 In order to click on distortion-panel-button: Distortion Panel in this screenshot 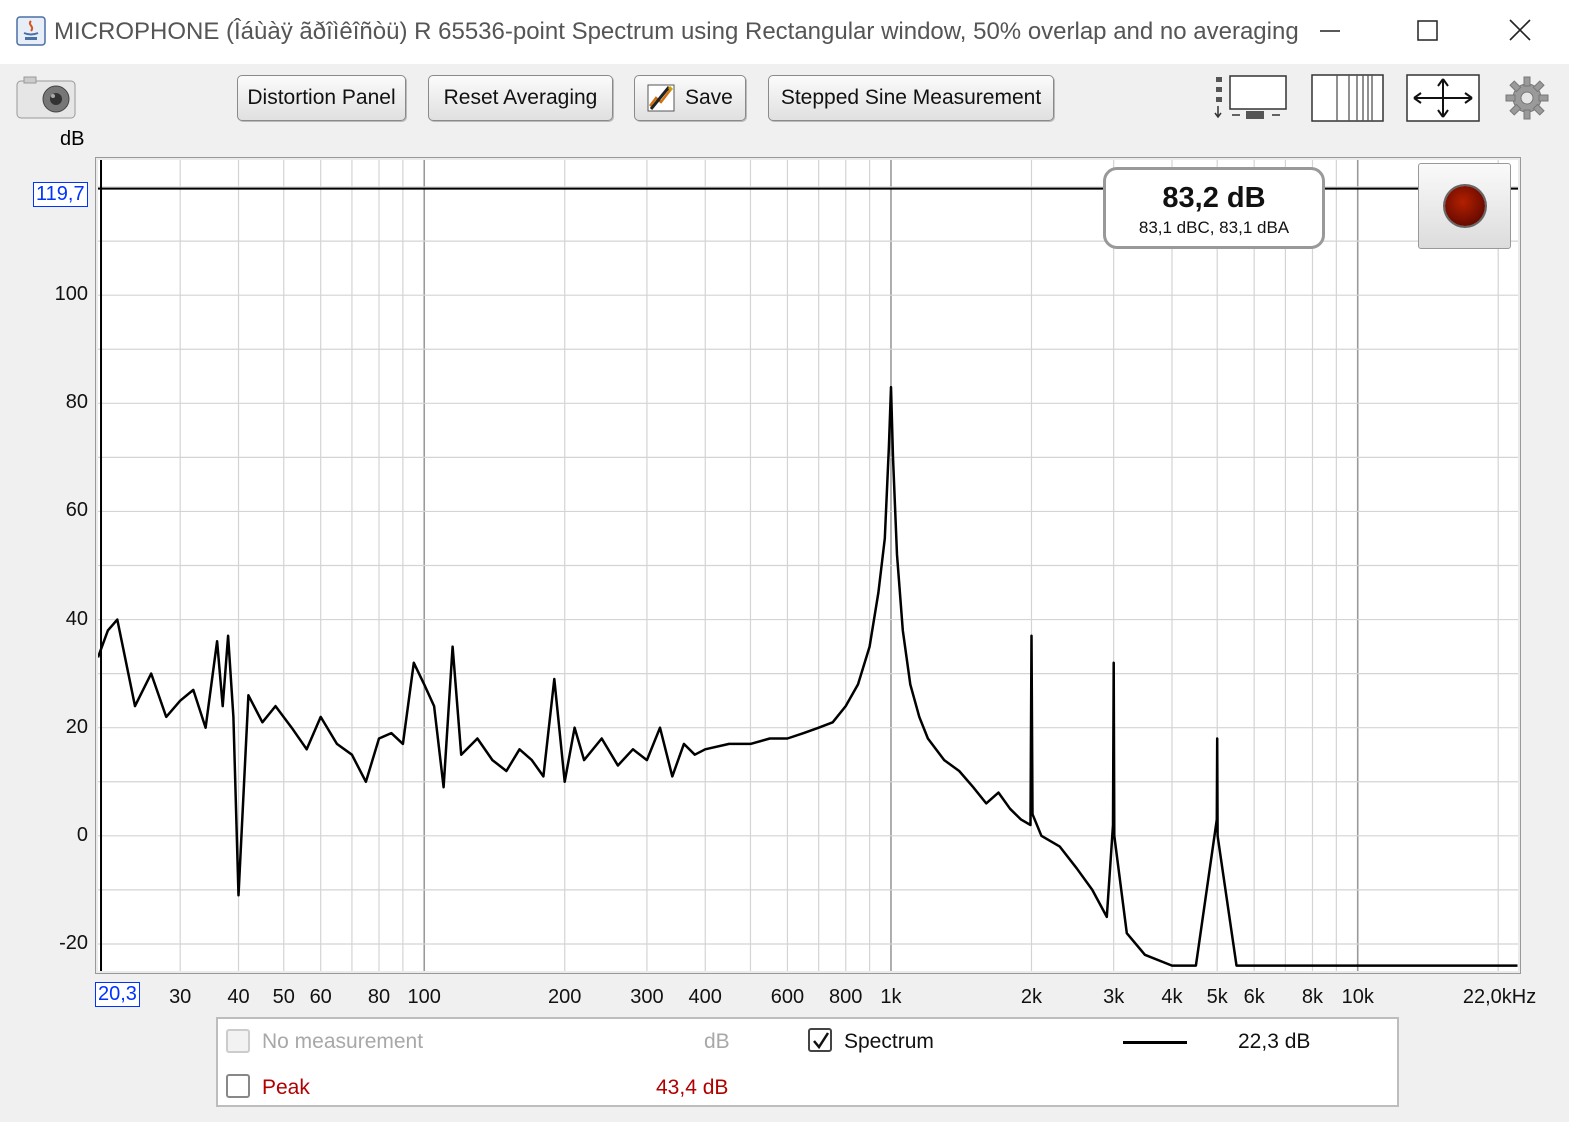, I will do `click(321, 98)`.